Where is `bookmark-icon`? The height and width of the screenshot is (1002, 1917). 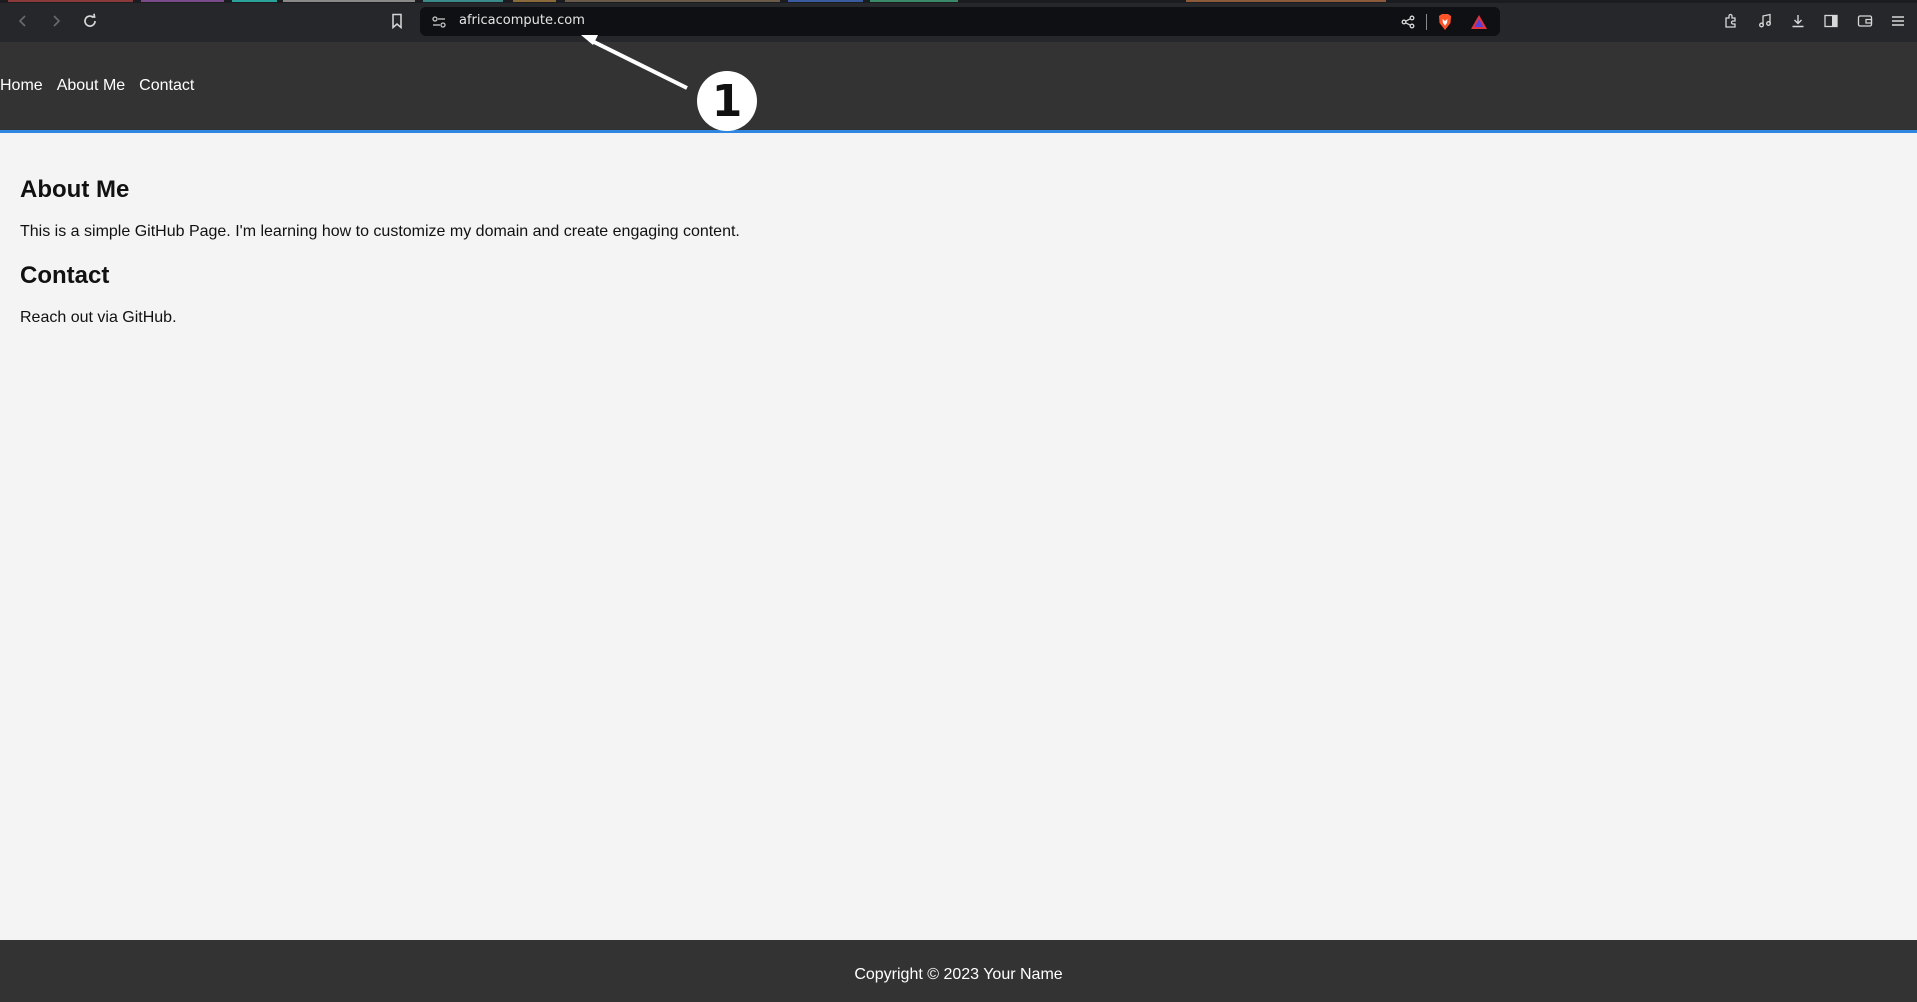
bookmark-icon is located at coordinates (397, 21).